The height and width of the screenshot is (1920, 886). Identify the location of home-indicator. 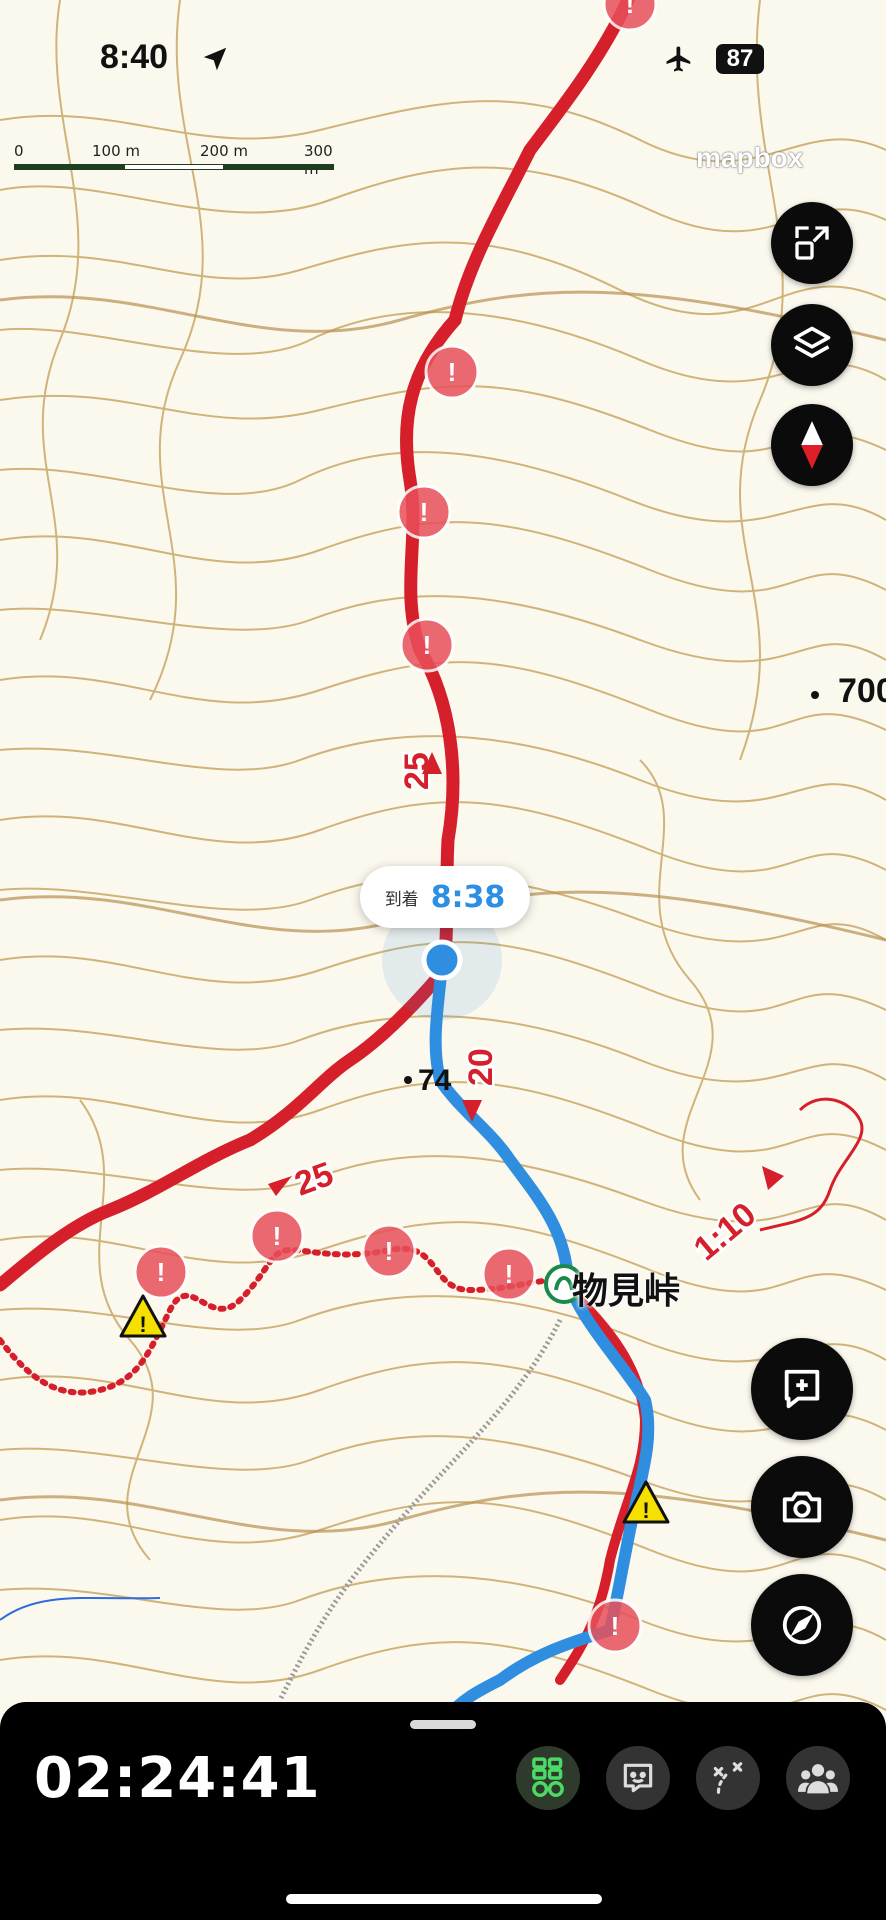
(444, 1899).